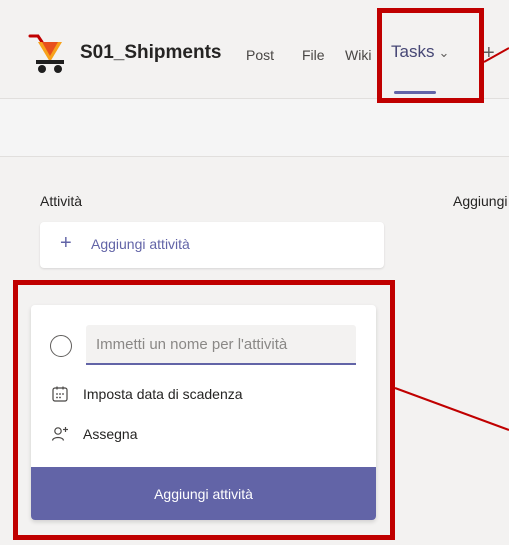  What do you see at coordinates (313, 55) in the screenshot?
I see `tab-file: File` at bounding box center [313, 55].